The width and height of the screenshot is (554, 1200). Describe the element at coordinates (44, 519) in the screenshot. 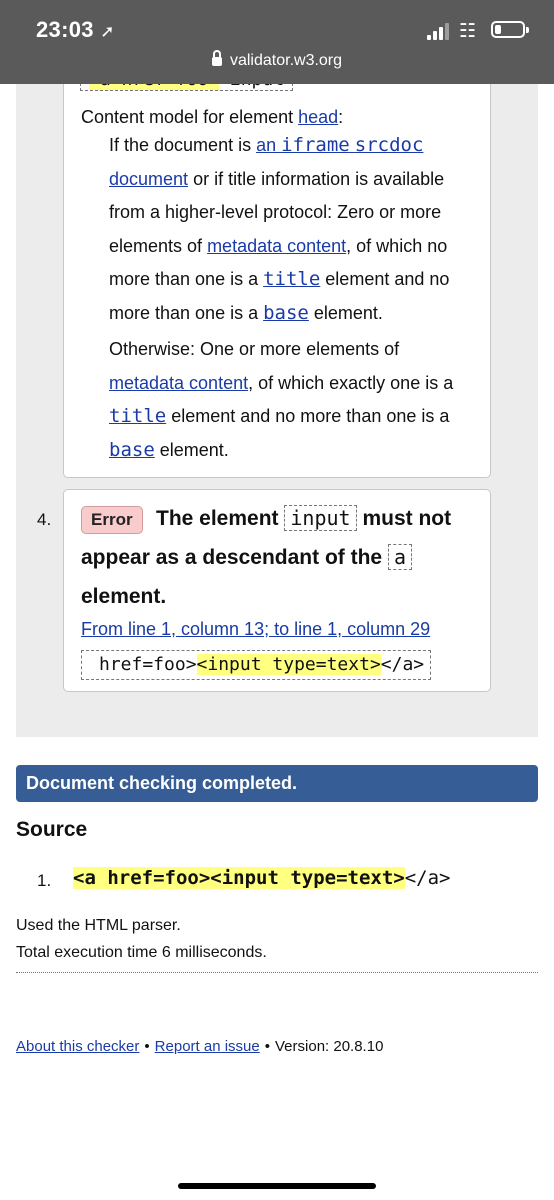

I see `message-number: 4.` at that location.